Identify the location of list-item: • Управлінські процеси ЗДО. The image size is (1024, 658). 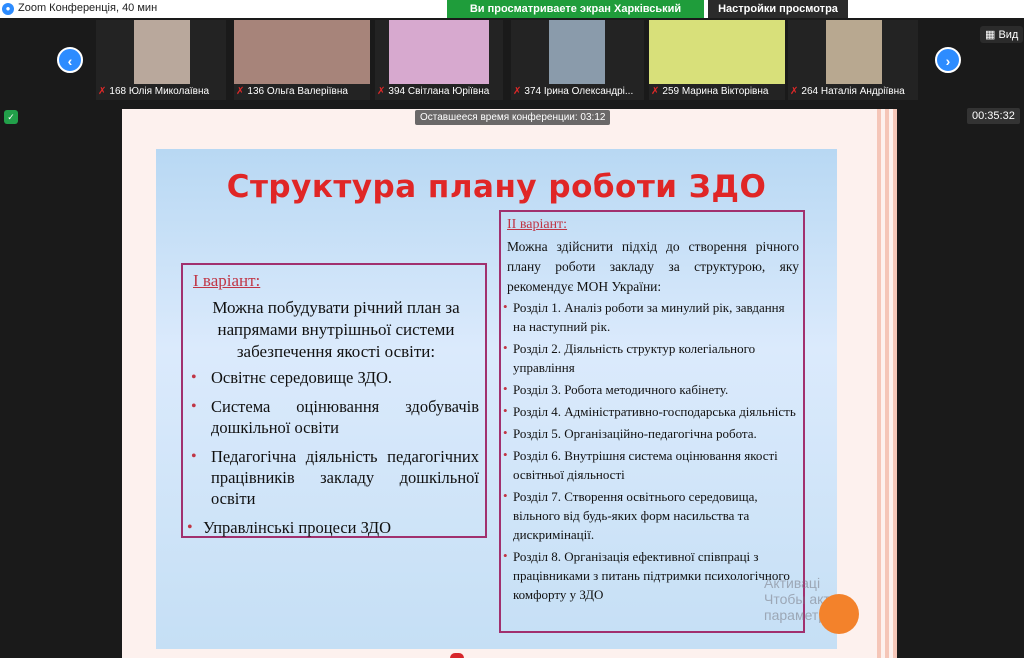
(333, 527).